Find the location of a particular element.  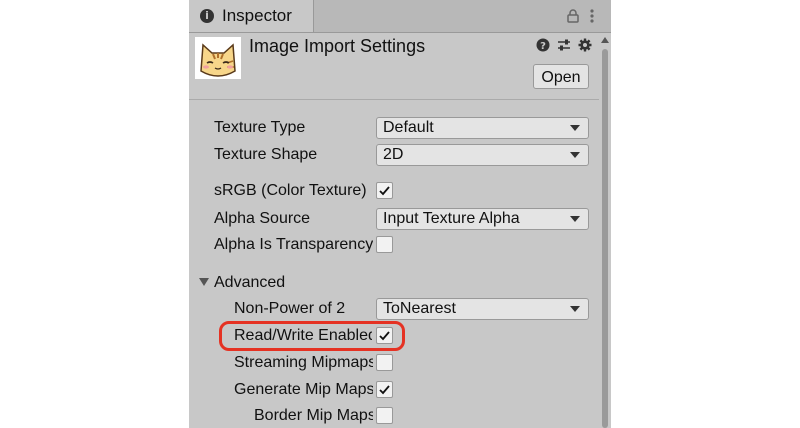

header-title: Image Import Settings is located at coordinates (337, 46).